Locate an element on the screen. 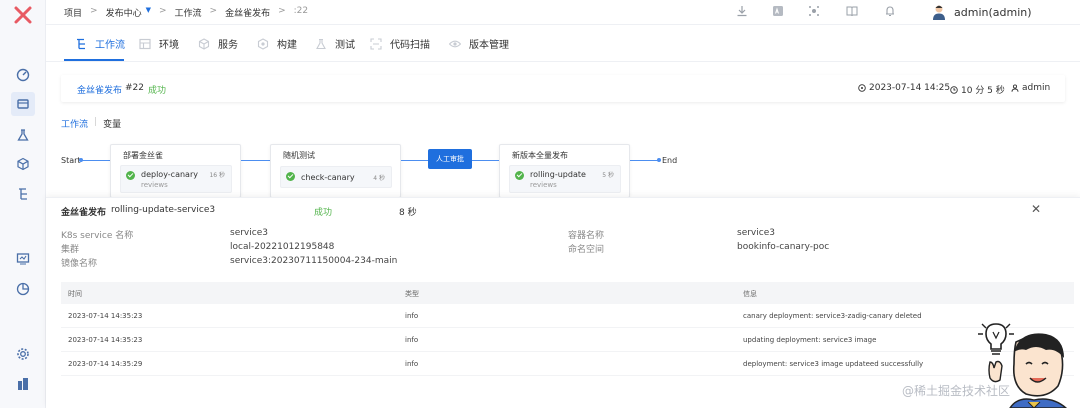 The height and width of the screenshot is (408, 1080). field-label: K8s service 名称 is located at coordinates (97, 236).